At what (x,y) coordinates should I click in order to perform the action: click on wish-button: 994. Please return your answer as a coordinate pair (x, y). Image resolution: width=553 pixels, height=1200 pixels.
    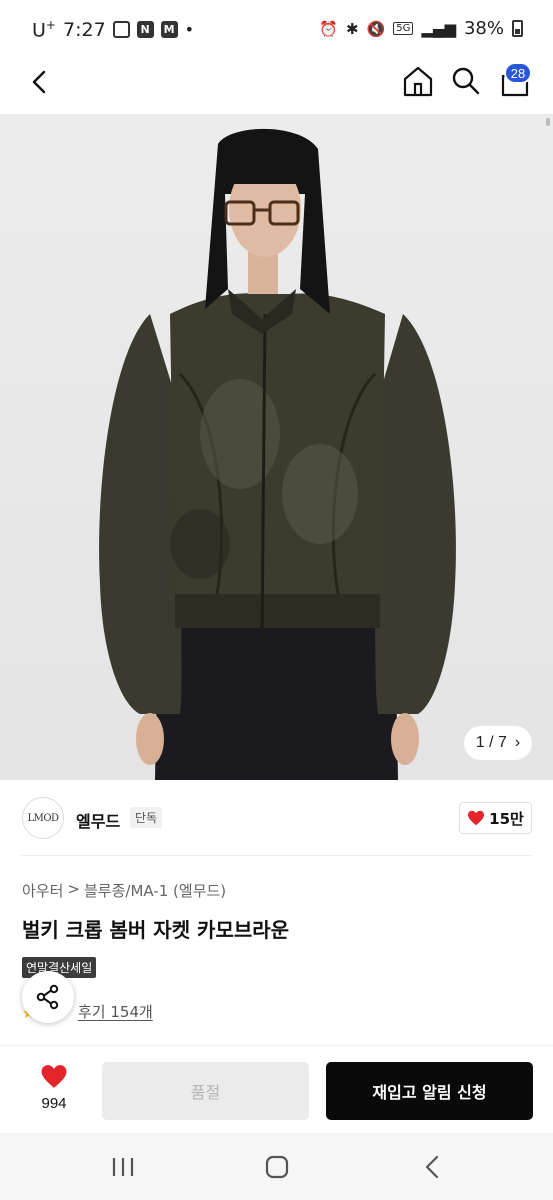
    Looking at the image, I should click on (54, 1088).